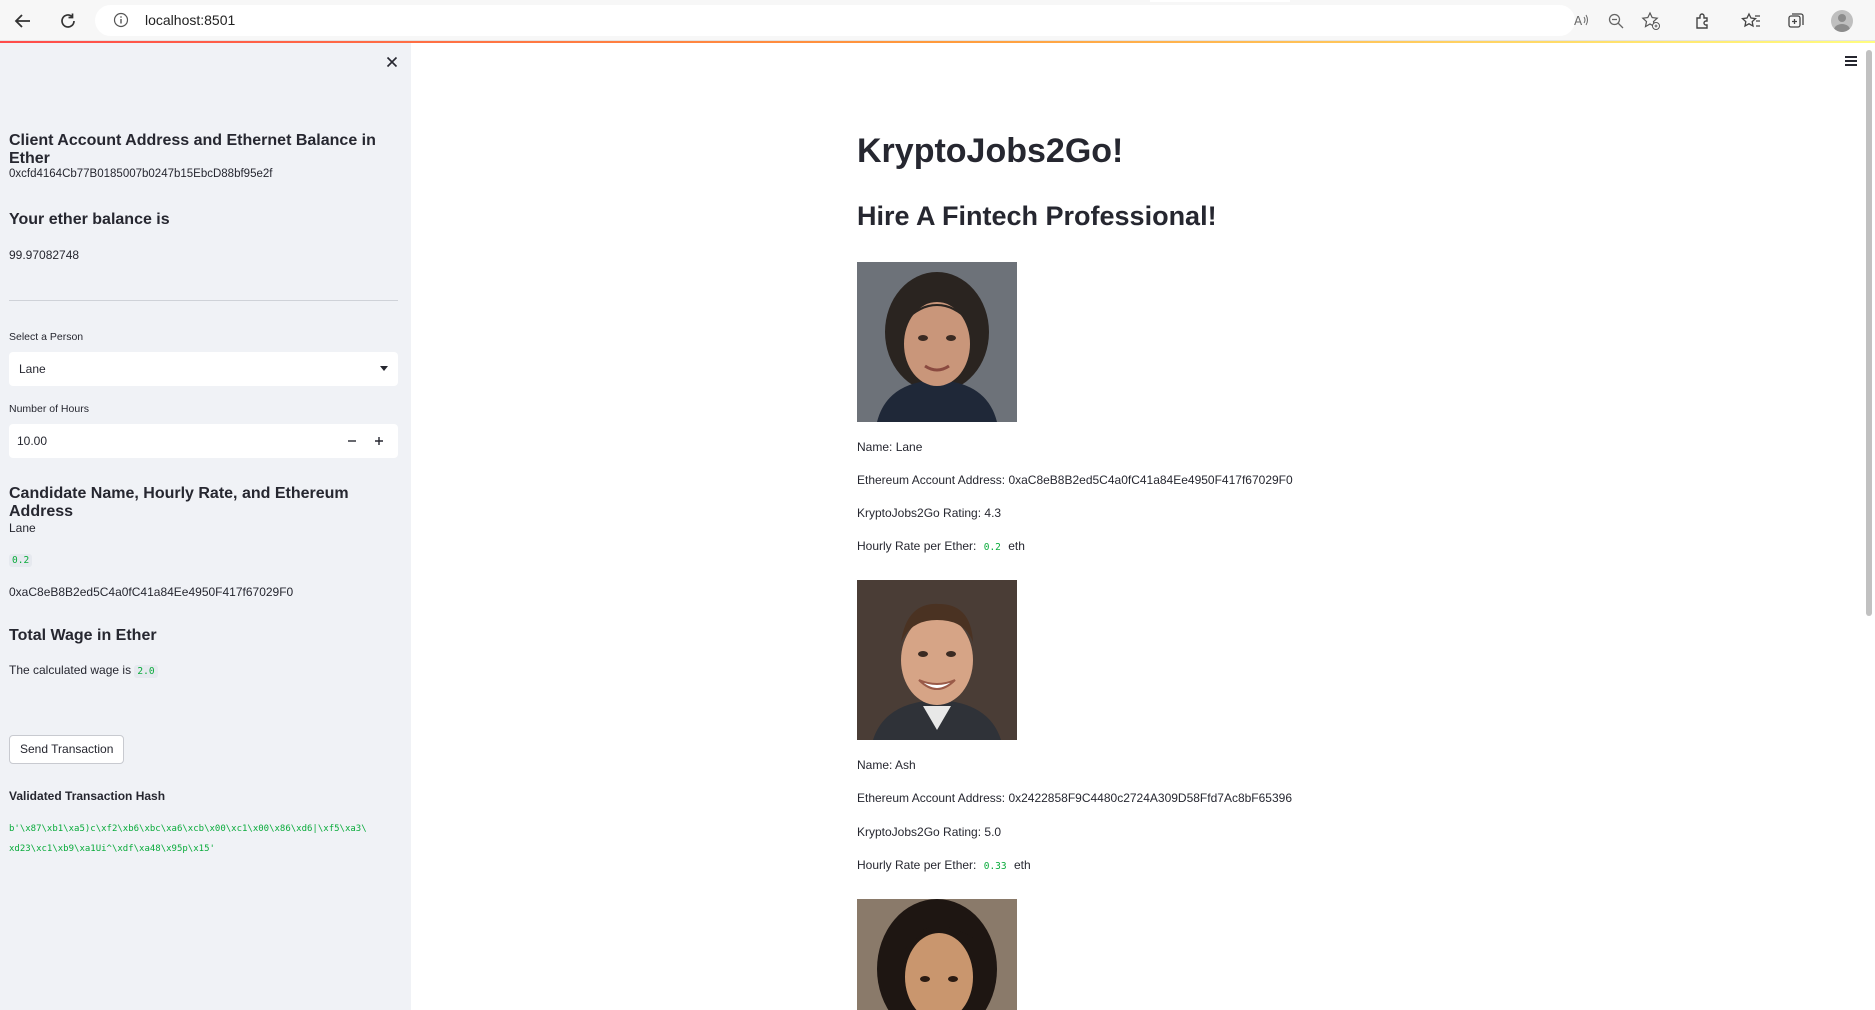 This screenshot has width=1875, height=1010. What do you see at coordinates (112, 849) in the screenshot?
I see `transaction-hash-line-2: xd23\xc1\xb9\xa1Ui^\xdf\xa48\x95p\x15'` at bounding box center [112, 849].